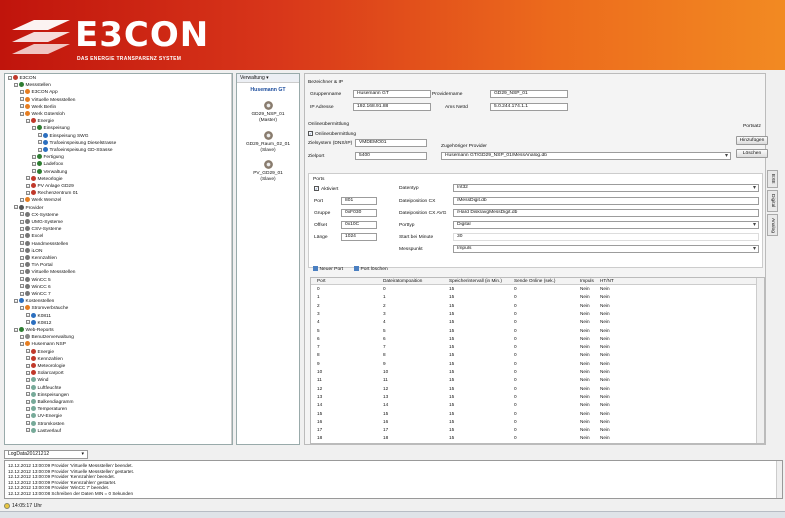  What do you see at coordinates (52, 193) in the screenshot?
I see `tree-item: − Rechenzentrum 01` at bounding box center [52, 193].